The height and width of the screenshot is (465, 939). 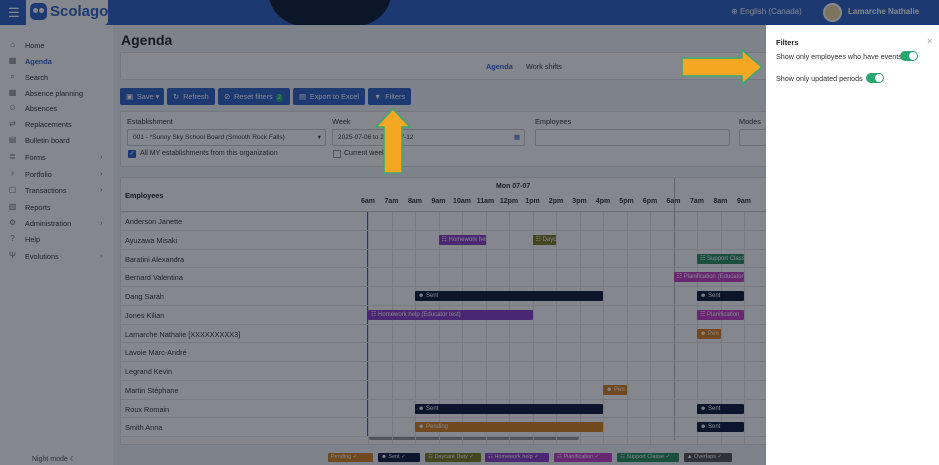 What do you see at coordinates (839, 56) in the screenshot?
I see `events-only-label: Show only employees who have events` at bounding box center [839, 56].